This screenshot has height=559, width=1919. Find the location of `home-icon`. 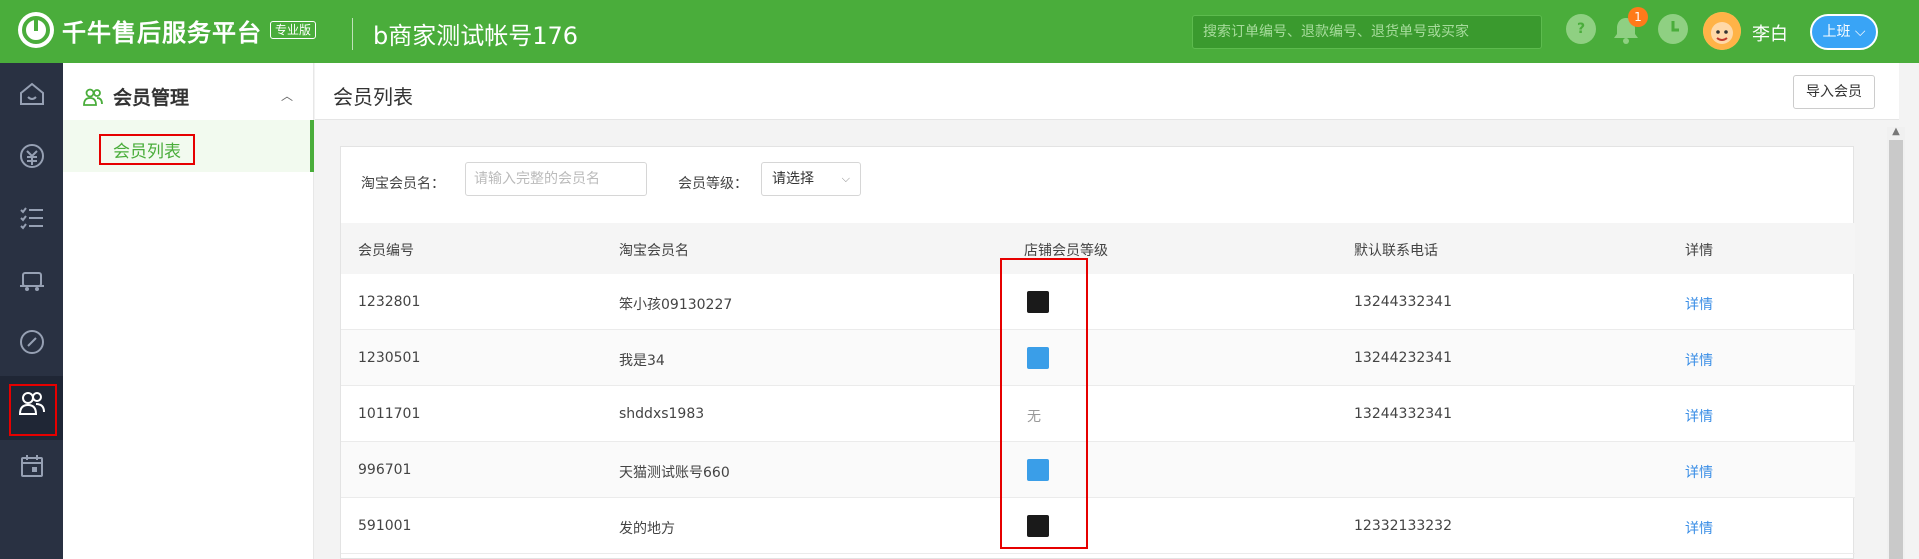

home-icon is located at coordinates (32, 94).